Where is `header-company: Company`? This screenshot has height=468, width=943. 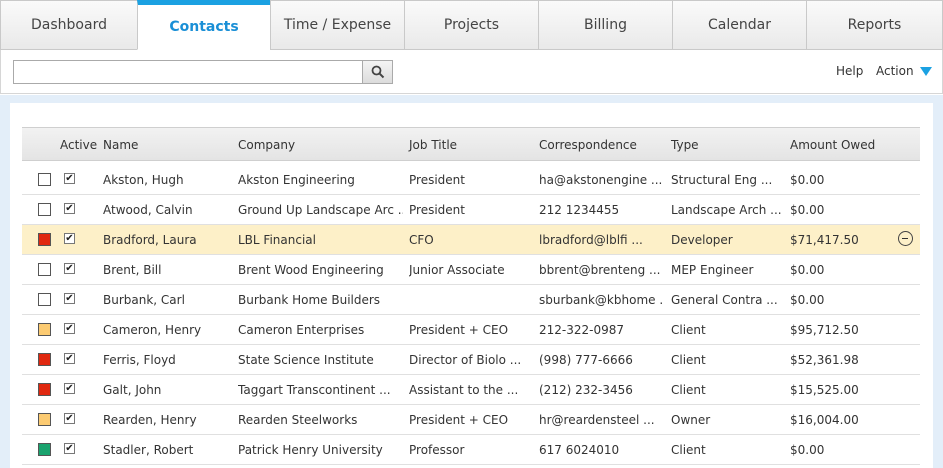
header-company: Company is located at coordinates (266, 145).